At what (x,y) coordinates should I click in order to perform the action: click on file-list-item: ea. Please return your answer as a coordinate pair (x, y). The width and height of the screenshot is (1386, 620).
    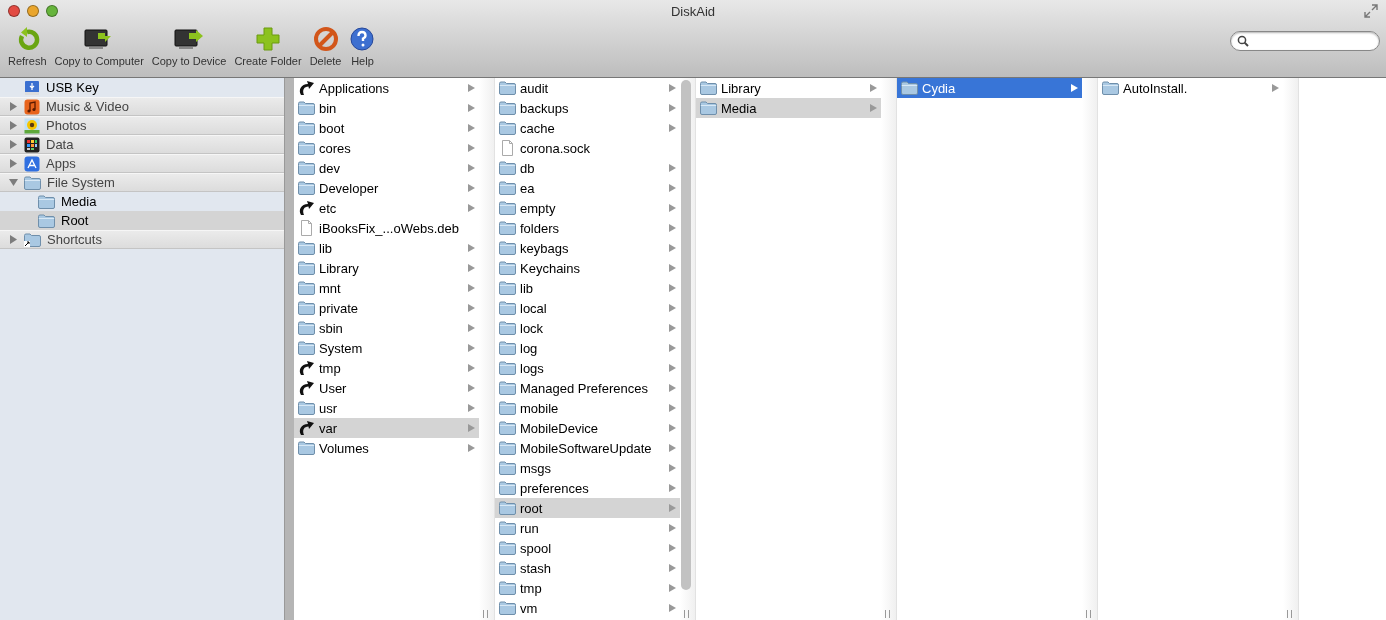
    Looking at the image, I should click on (587, 188).